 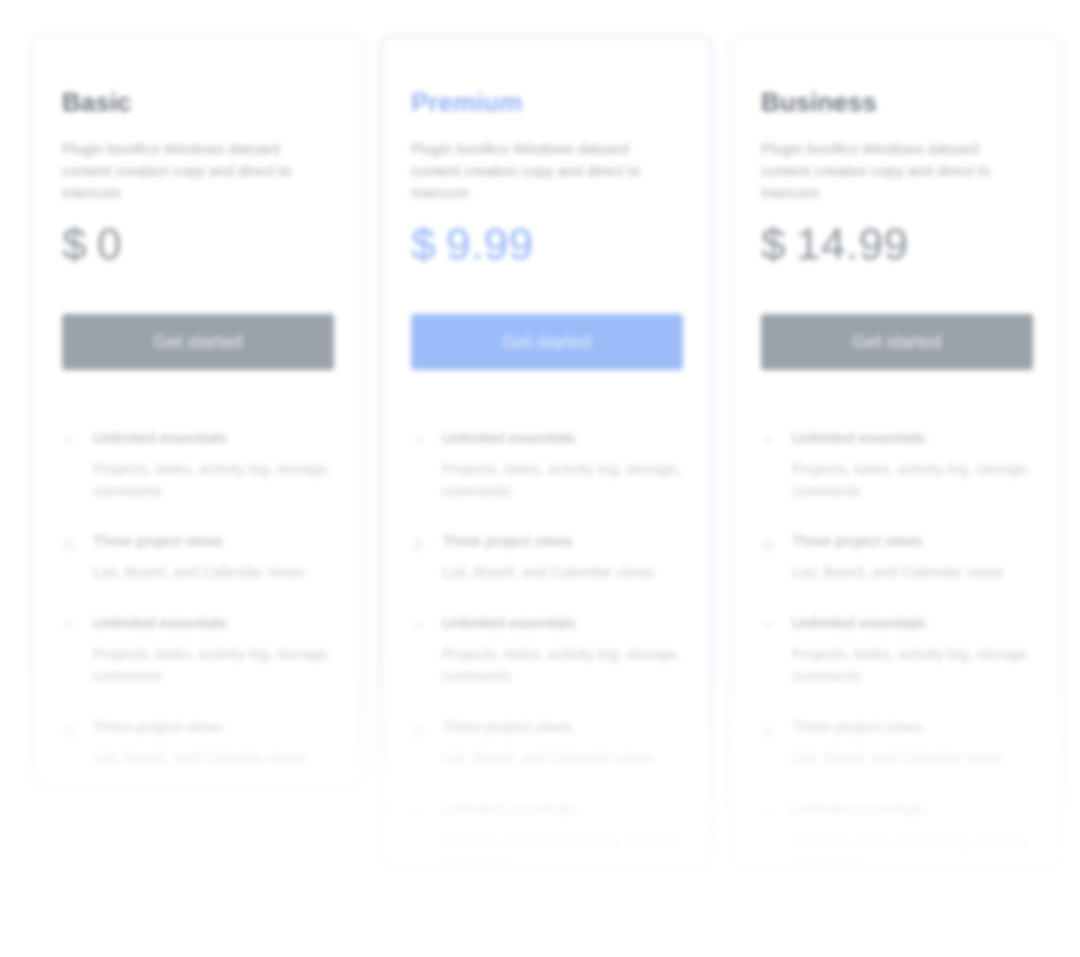 I want to click on plan-name: Premium, so click(x=467, y=102).